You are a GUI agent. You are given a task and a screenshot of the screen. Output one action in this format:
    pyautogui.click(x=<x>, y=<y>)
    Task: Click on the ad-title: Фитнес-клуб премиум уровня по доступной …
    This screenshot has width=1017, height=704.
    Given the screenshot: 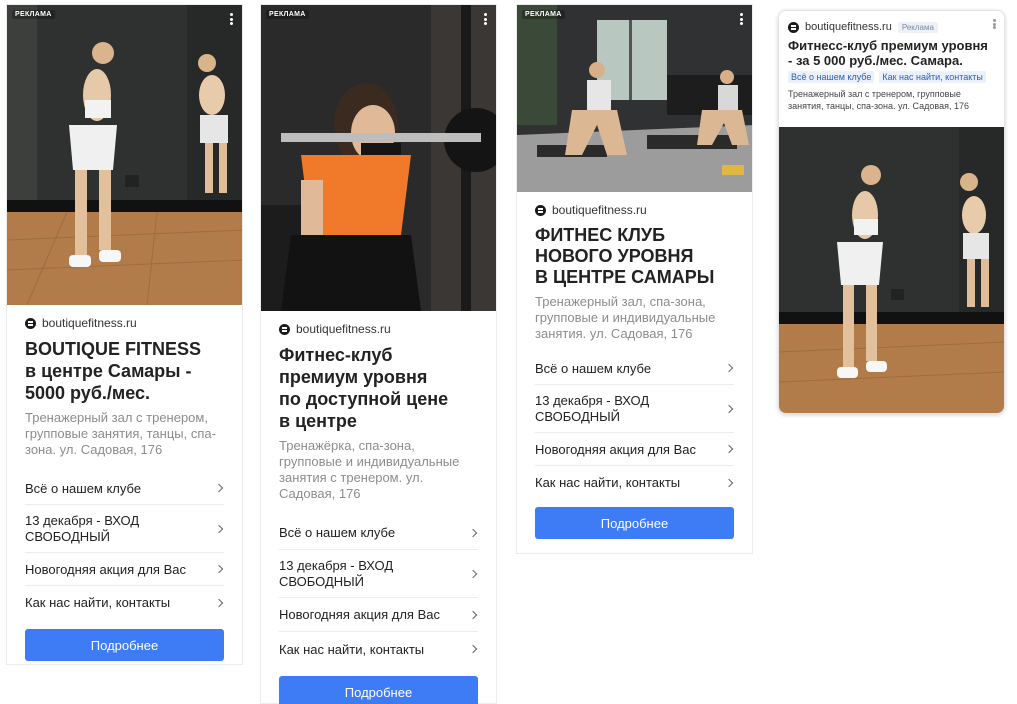 What is the action you would take?
    pyautogui.click(x=378, y=388)
    